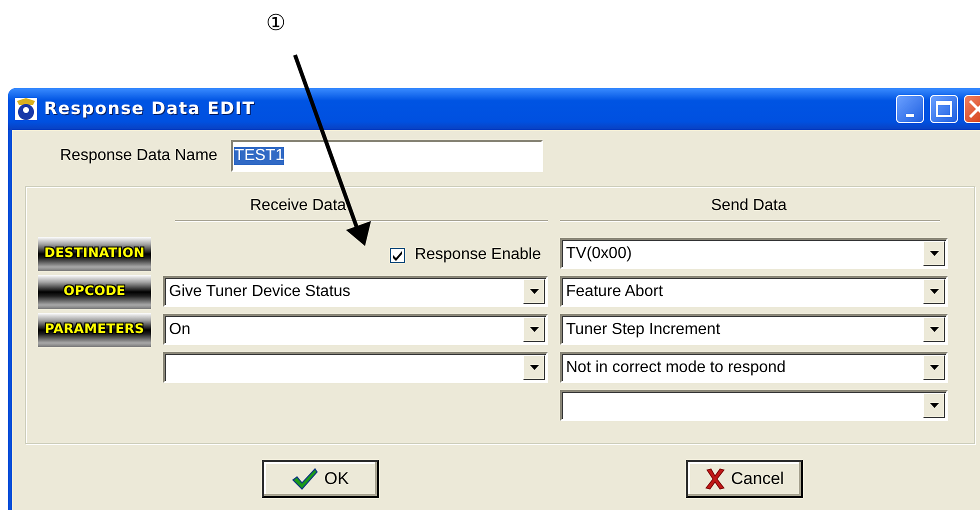 The height and width of the screenshot is (510, 980). Describe the element at coordinates (477, 255) in the screenshot. I see `checkbox-label: Response Enable` at that location.